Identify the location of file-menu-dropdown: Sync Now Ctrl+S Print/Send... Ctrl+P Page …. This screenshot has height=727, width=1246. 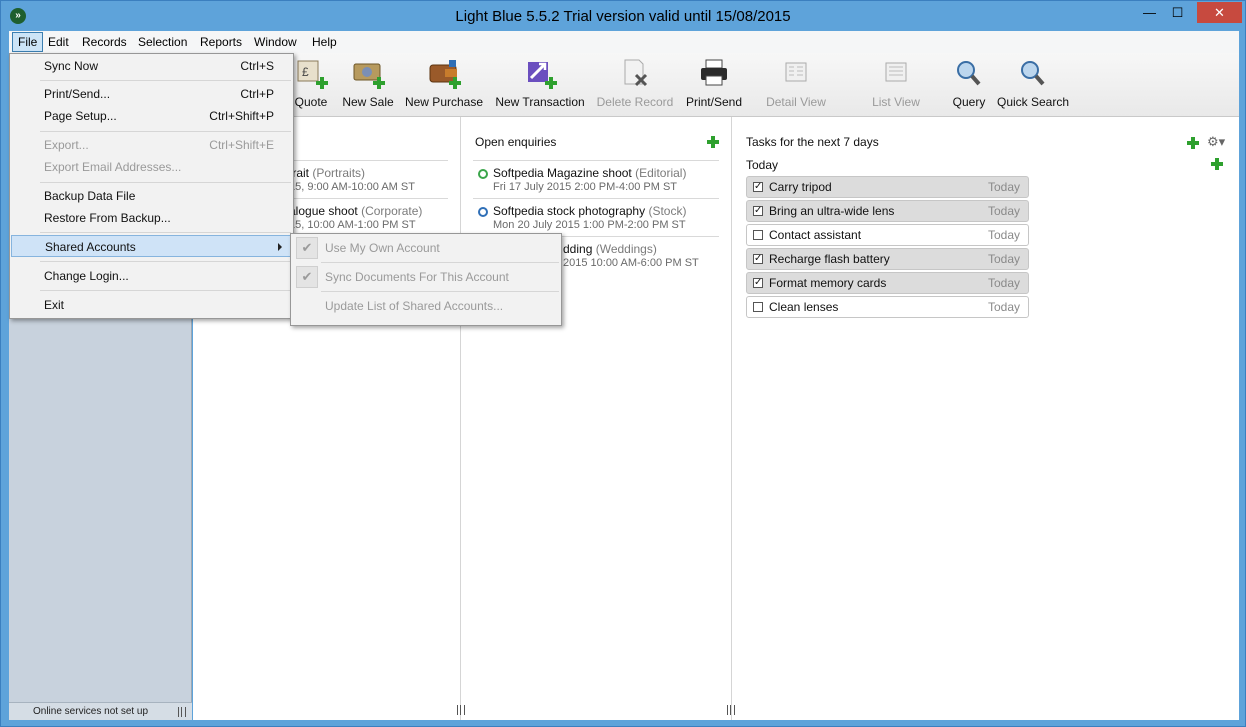
(151, 186).